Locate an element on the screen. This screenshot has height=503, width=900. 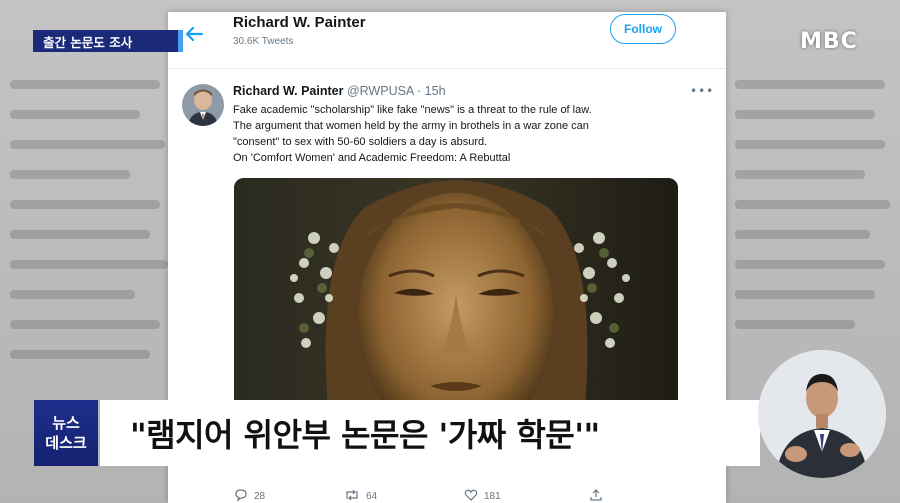
retweet-action: 64 is located at coordinates (360, 495).